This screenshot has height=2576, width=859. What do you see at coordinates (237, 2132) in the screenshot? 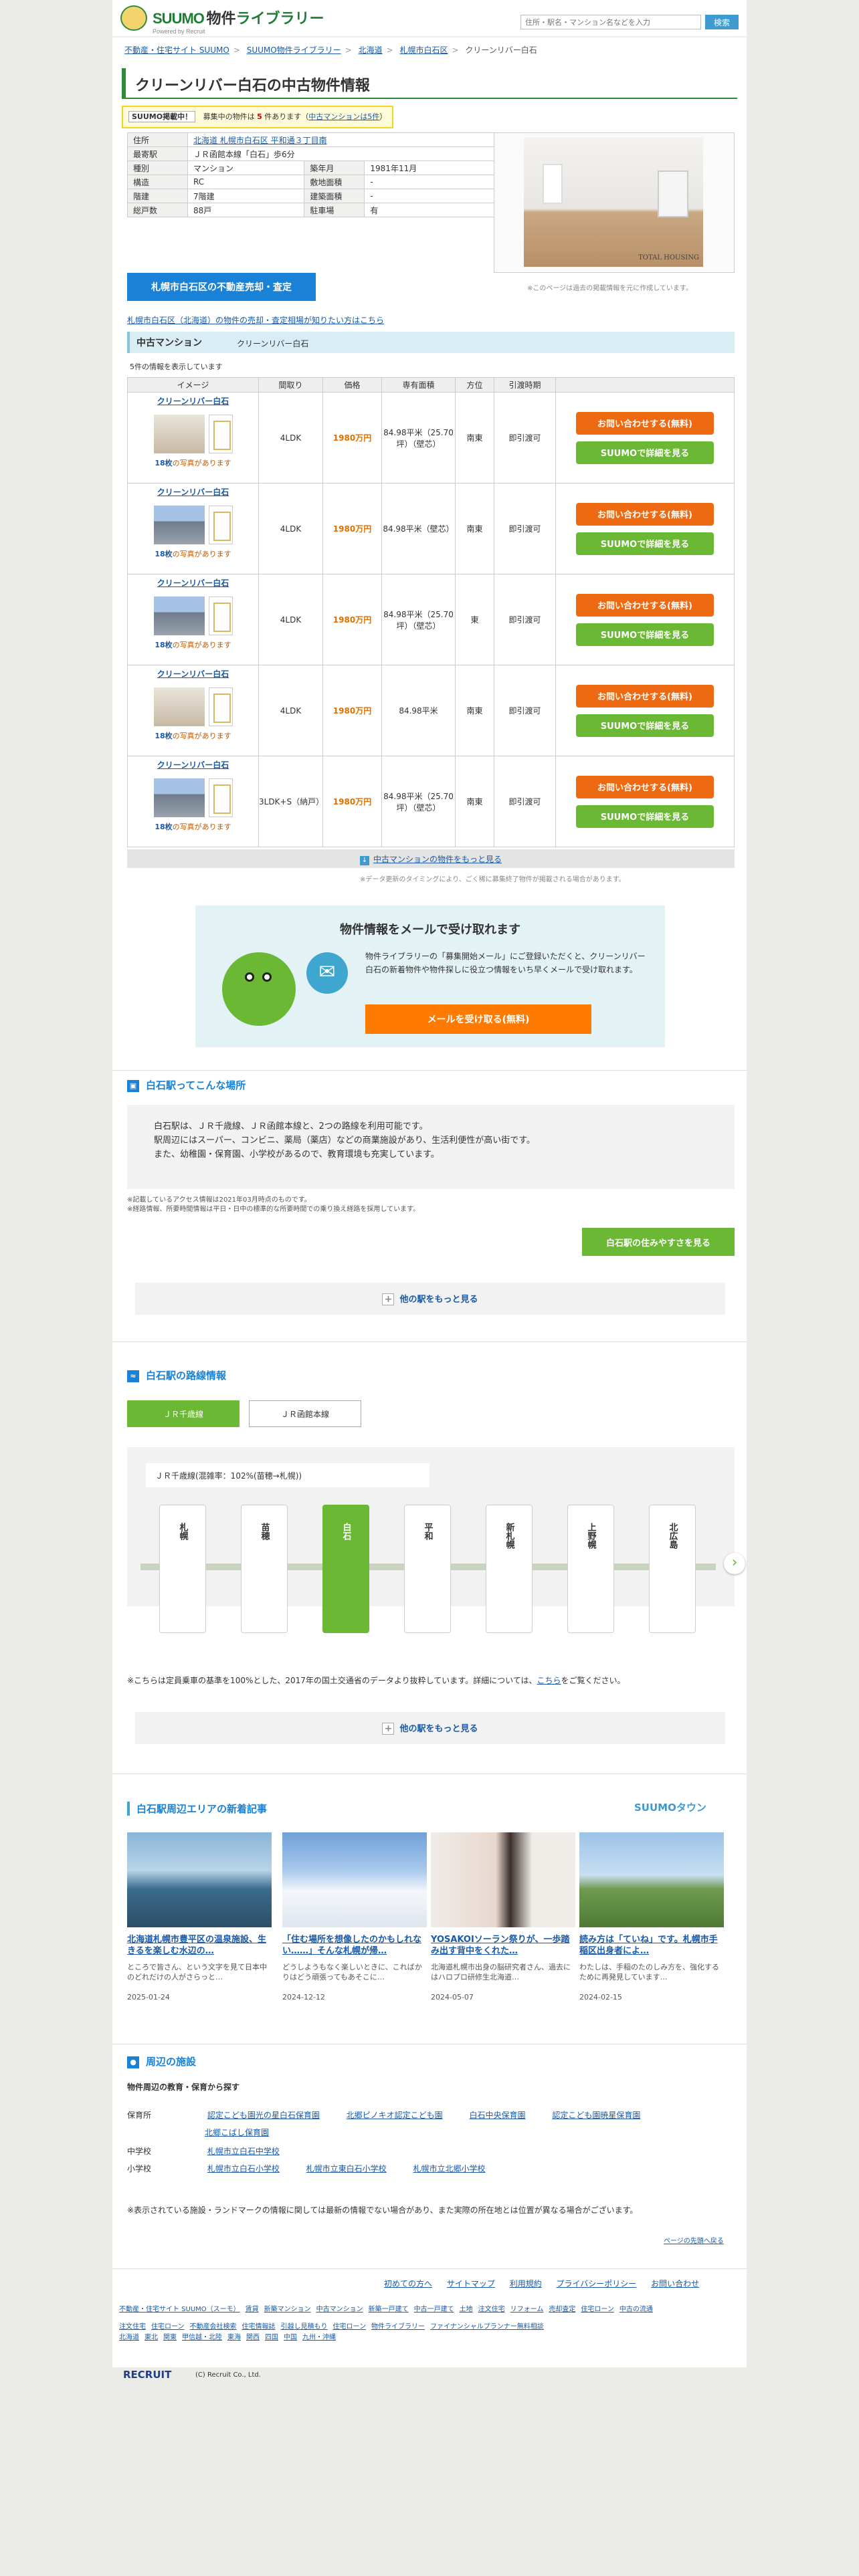
I see `facility-link: 北郷こばし保育園` at bounding box center [237, 2132].